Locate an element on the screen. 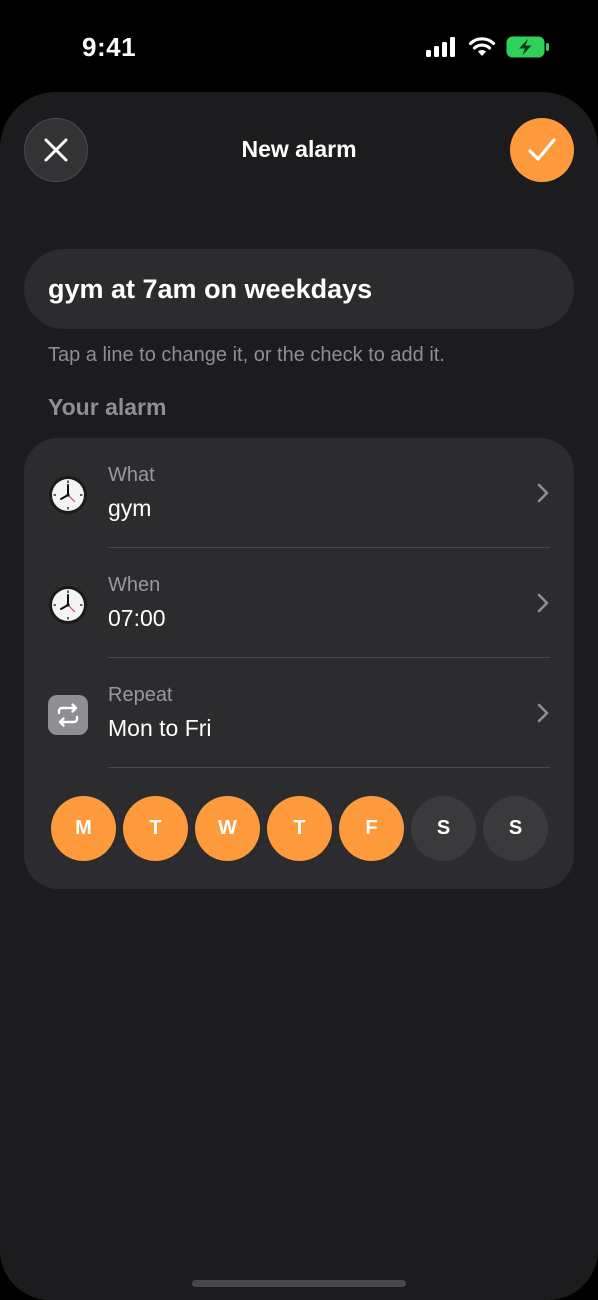 The height and width of the screenshot is (1300, 598). section-title: Your alarm is located at coordinates (107, 407).